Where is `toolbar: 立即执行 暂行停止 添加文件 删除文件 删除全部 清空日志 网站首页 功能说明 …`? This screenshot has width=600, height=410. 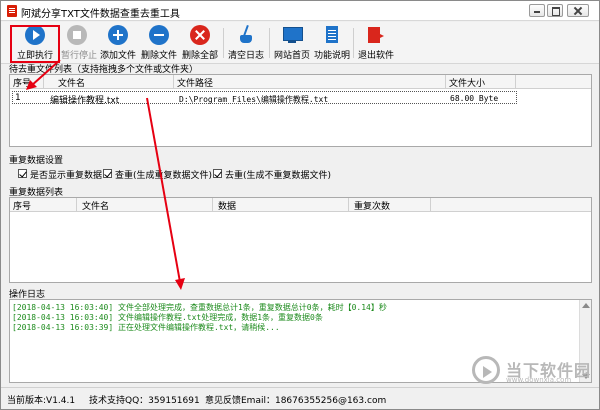 toolbar: 立即执行 暂行停止 添加文件 删除文件 删除全部 清空日志 网站首页 功能说明 … is located at coordinates (300, 43).